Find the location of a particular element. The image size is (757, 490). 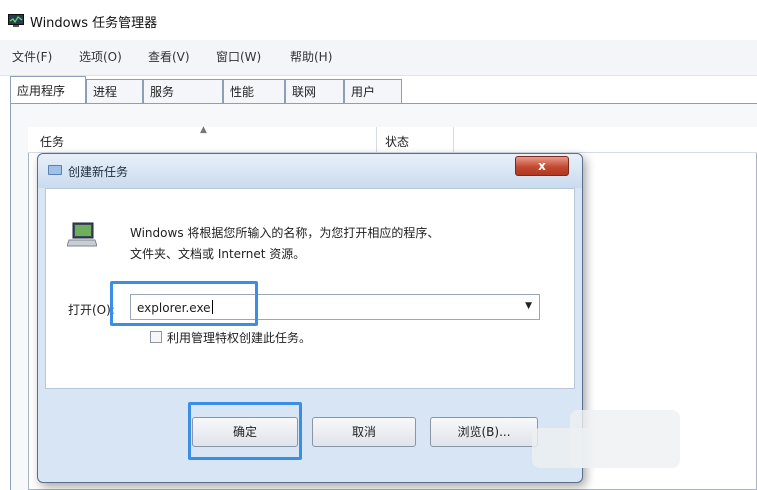

dialog-description-continued: 文件夹、文档或 Internet 资源。 is located at coordinates (218, 254).